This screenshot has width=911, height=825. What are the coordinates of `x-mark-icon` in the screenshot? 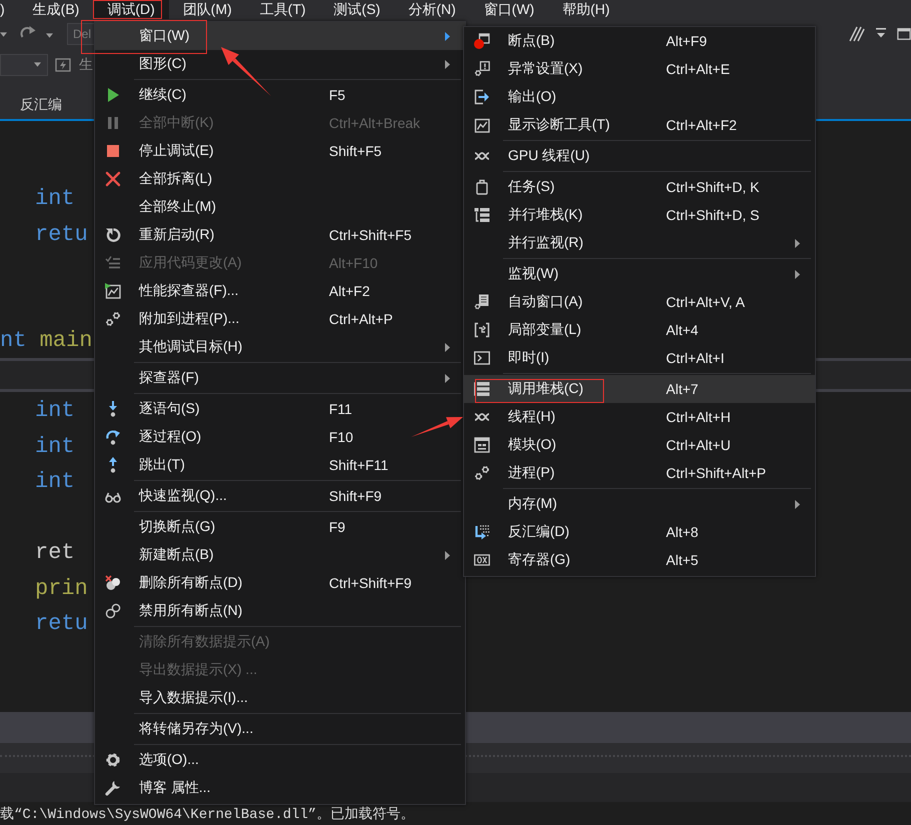 It's located at (113, 179).